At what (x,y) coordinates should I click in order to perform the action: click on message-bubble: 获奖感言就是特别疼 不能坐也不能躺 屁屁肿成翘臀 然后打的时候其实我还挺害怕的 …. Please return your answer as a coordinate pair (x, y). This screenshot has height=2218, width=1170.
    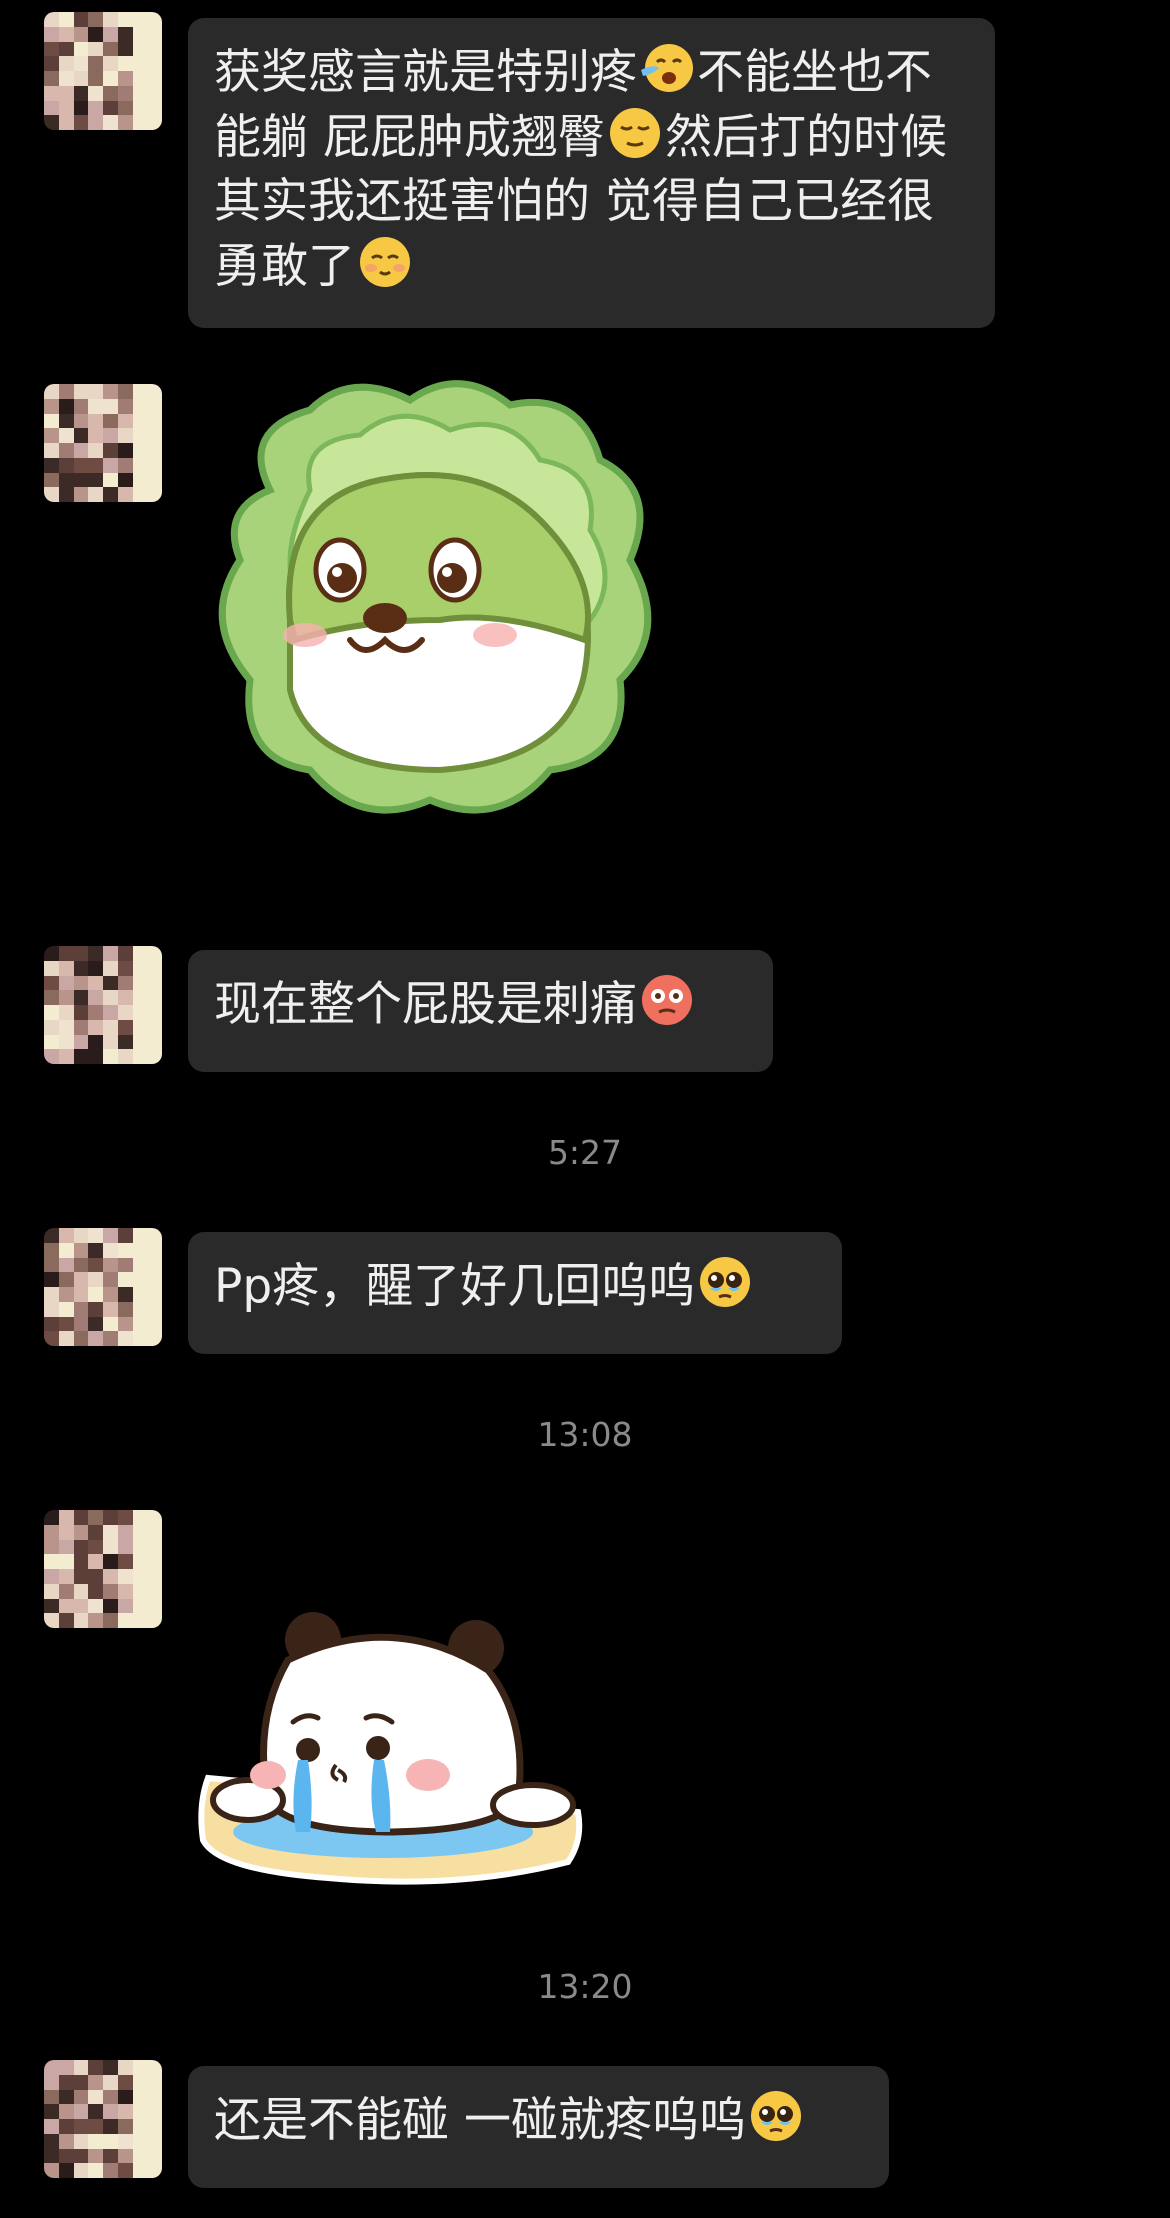
    Looking at the image, I should click on (591, 173).